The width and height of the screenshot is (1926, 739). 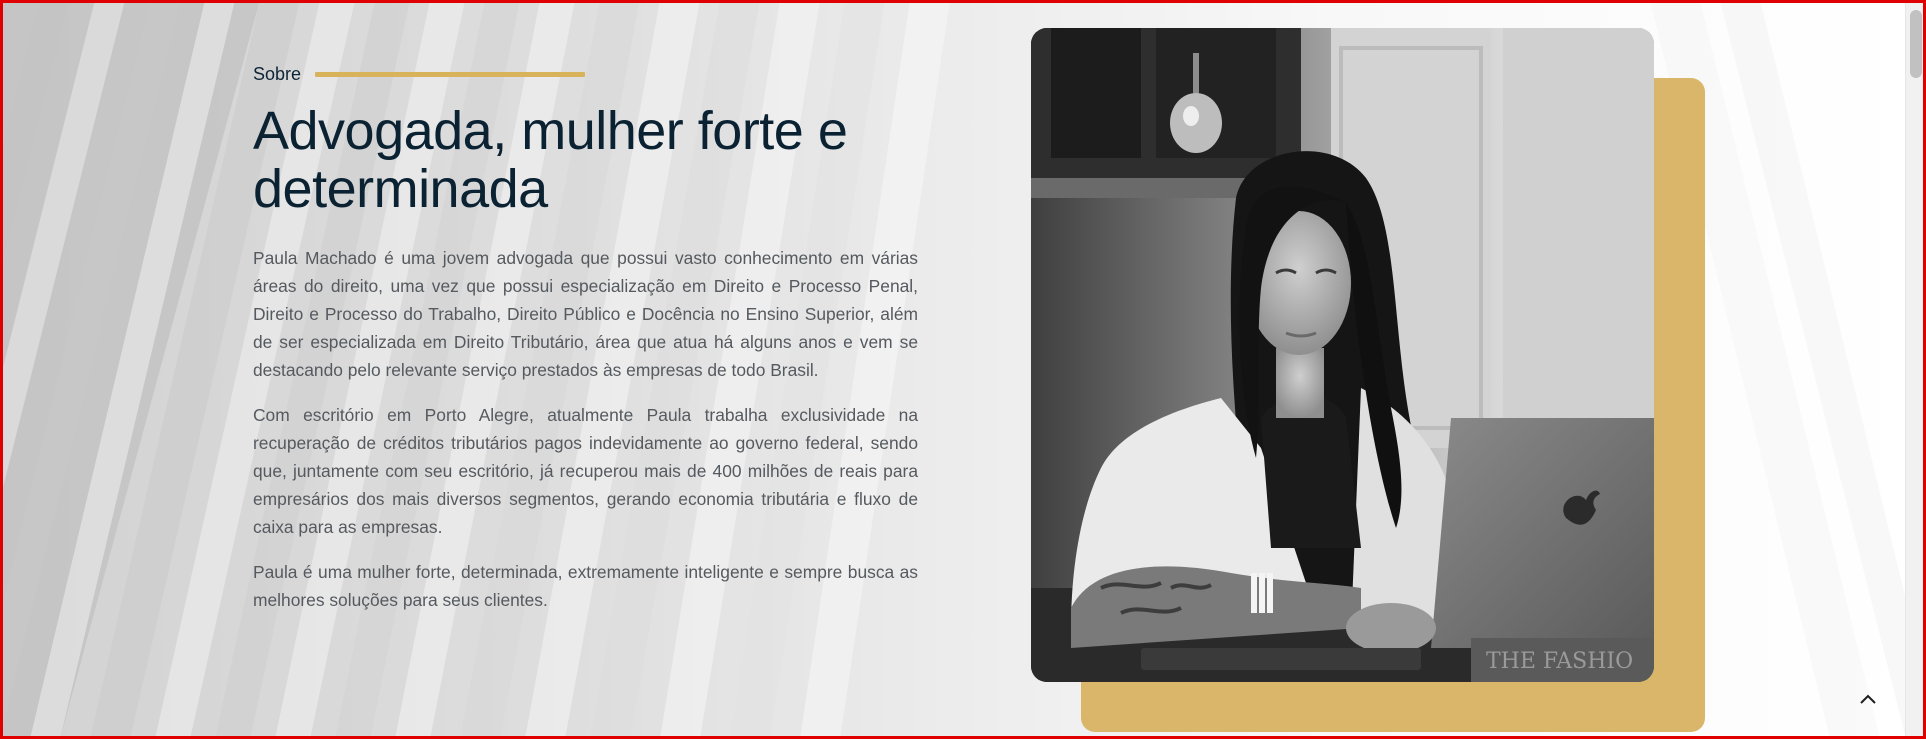 What do you see at coordinates (1916, 44) in the screenshot?
I see `scrollbar-thumb` at bounding box center [1916, 44].